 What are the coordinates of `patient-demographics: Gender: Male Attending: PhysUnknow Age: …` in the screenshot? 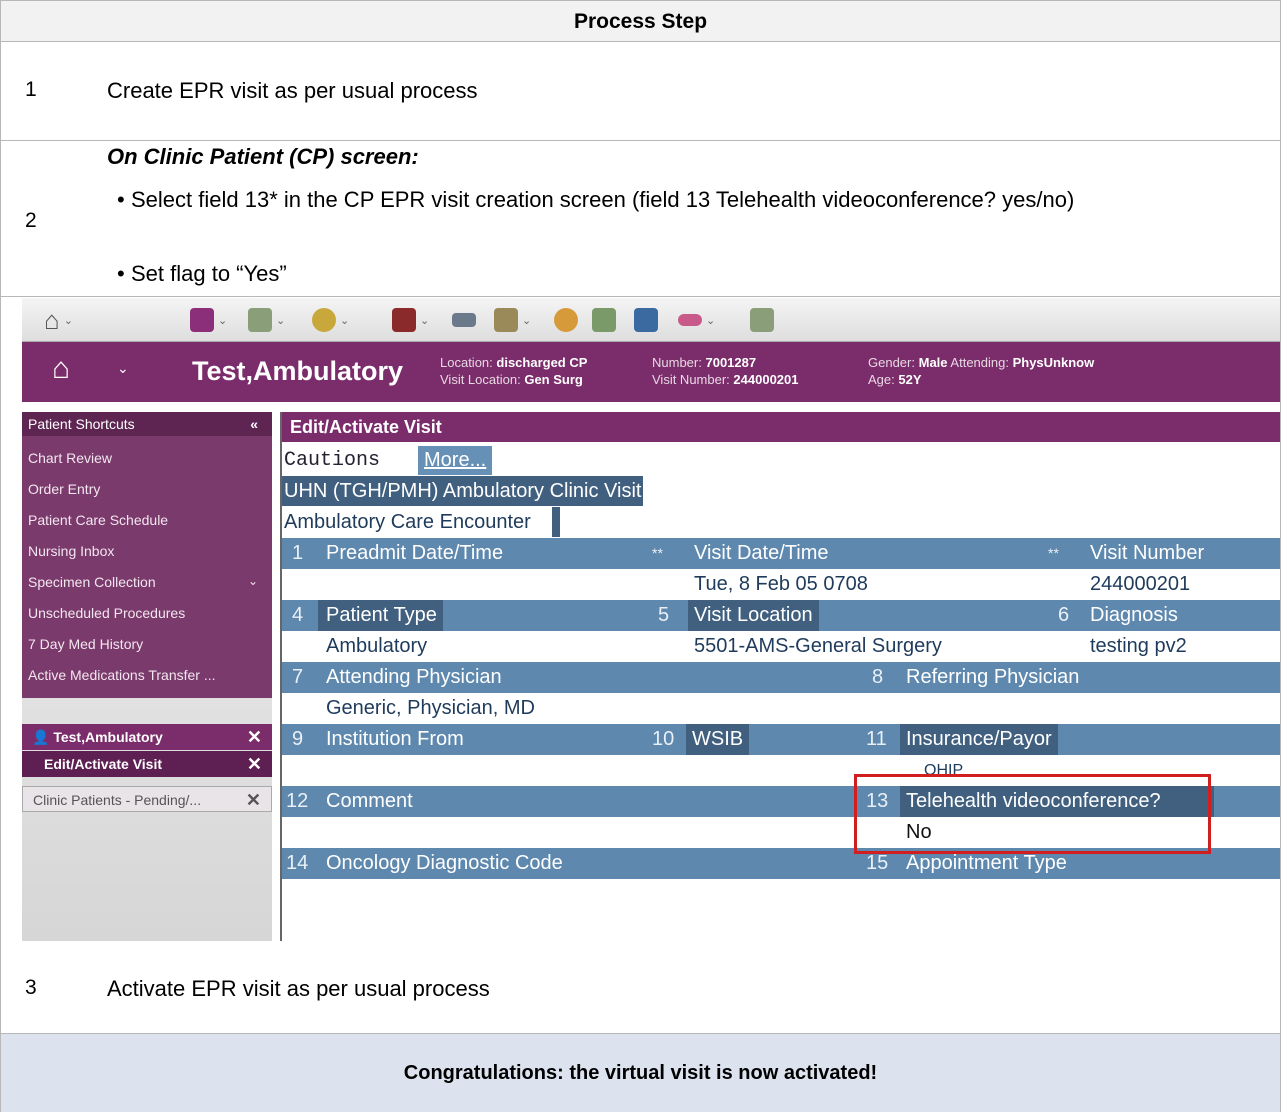 It's located at (981, 371).